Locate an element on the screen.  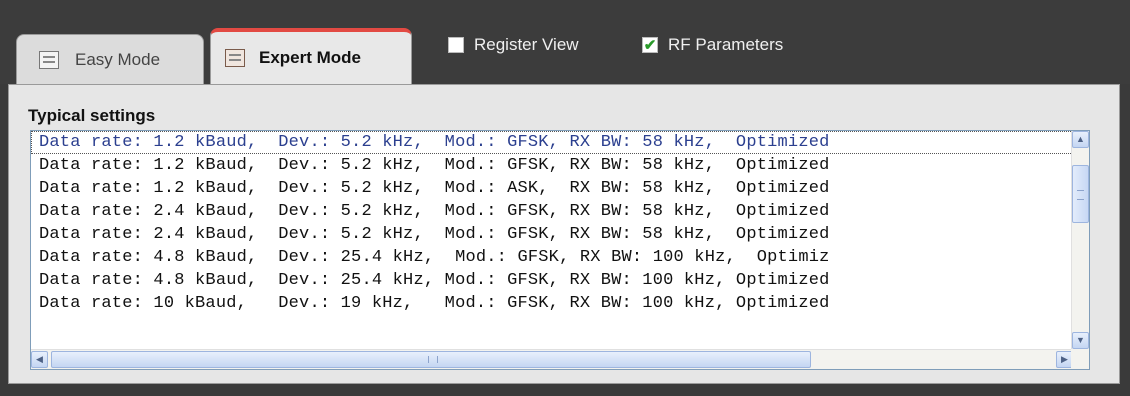
tab-easy-mode: Easy Mode is located at coordinates (110, 59).